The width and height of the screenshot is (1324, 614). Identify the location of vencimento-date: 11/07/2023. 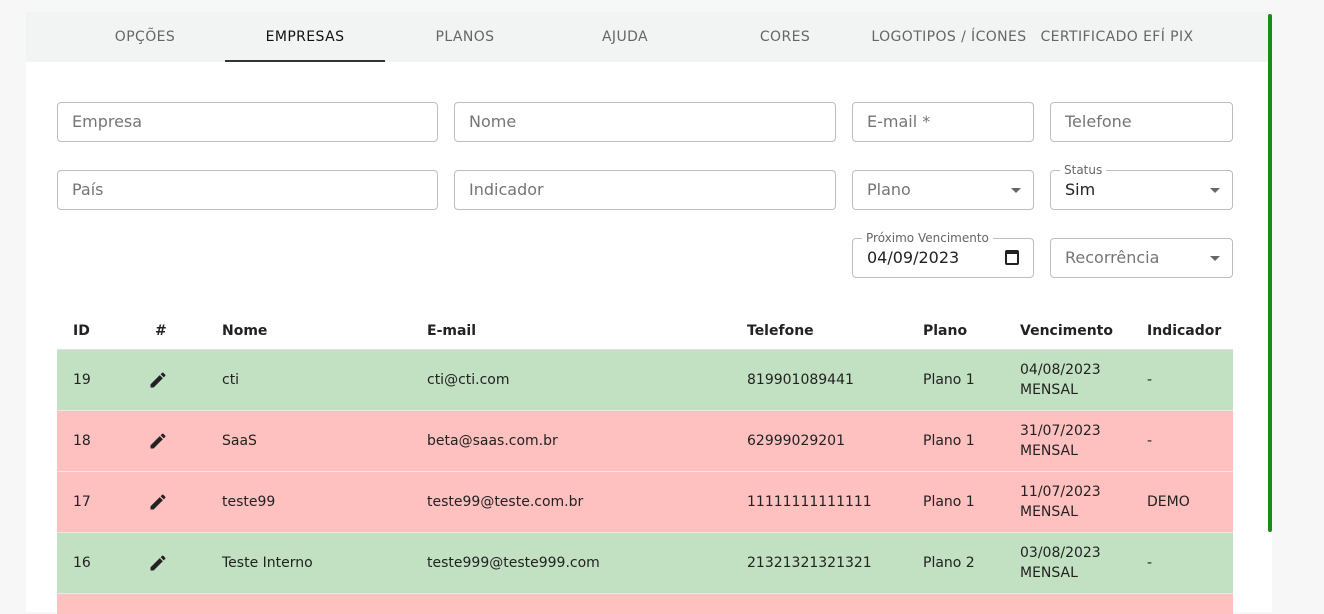
(1060, 492).